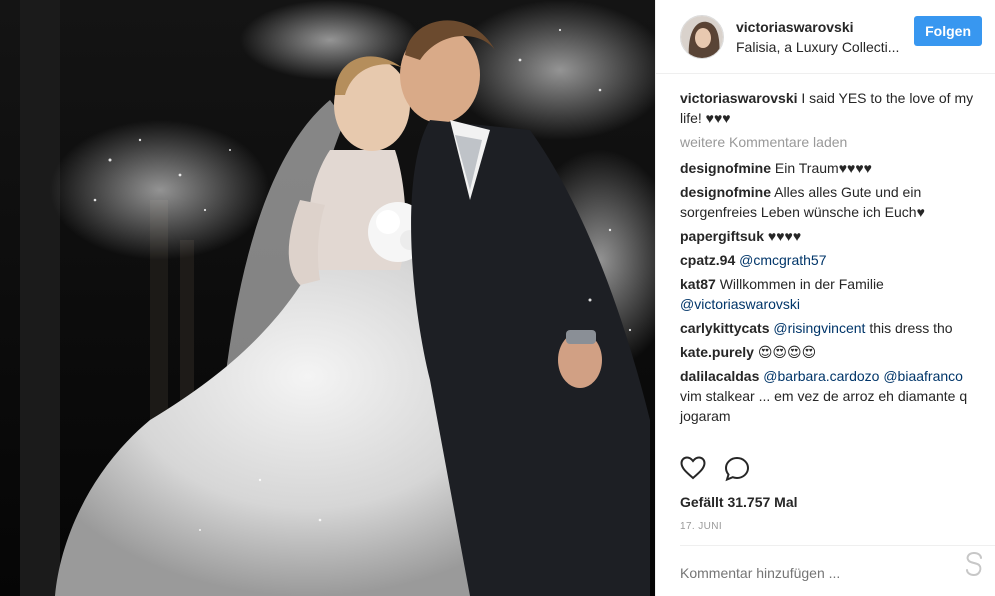 This screenshot has width=995, height=596. What do you see at coordinates (831, 27) in the screenshot?
I see `header-username: victoriaswarovski` at bounding box center [831, 27].